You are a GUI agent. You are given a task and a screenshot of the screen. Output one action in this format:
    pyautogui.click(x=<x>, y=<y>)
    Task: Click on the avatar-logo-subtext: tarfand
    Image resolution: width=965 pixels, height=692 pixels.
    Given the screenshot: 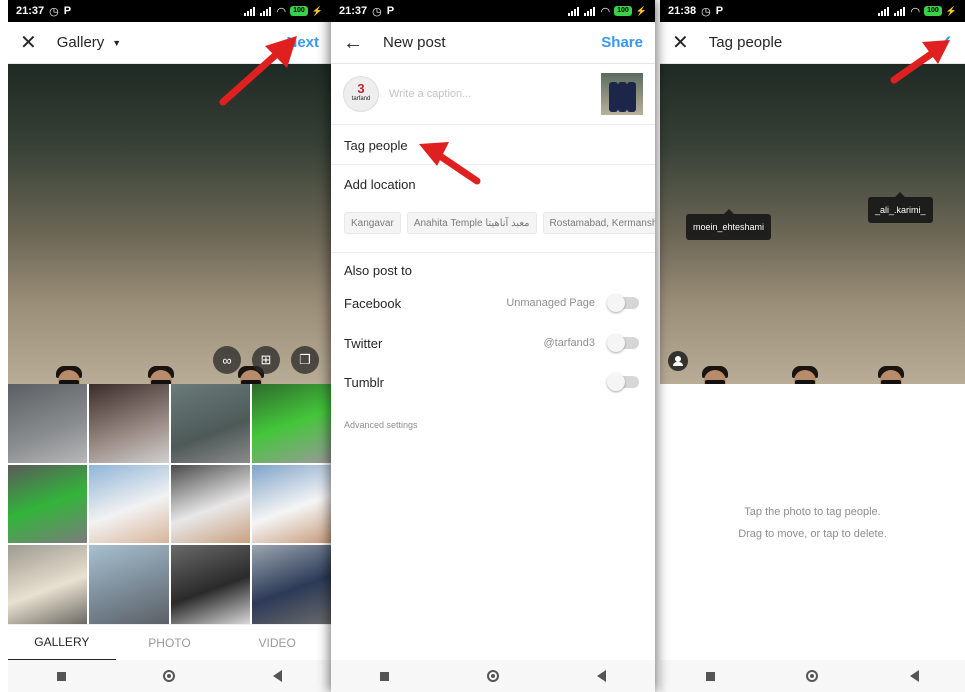 What is the action you would take?
    pyautogui.click(x=361, y=99)
    